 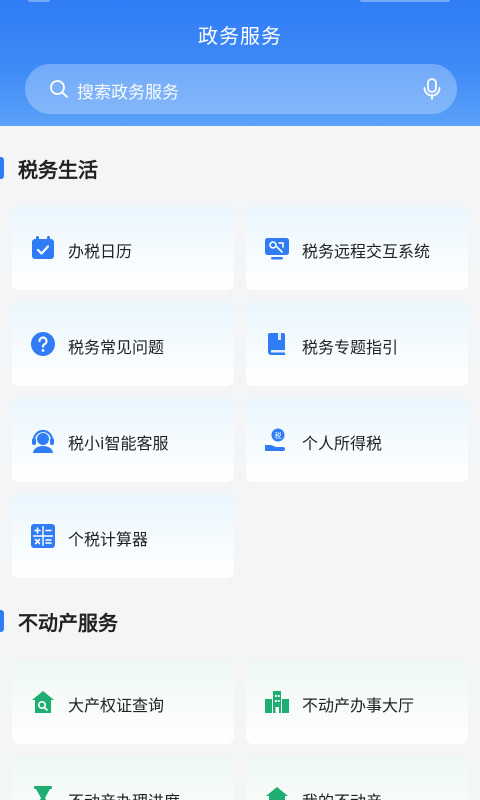 I want to click on card-label: 我的不动产, so click(x=342, y=794).